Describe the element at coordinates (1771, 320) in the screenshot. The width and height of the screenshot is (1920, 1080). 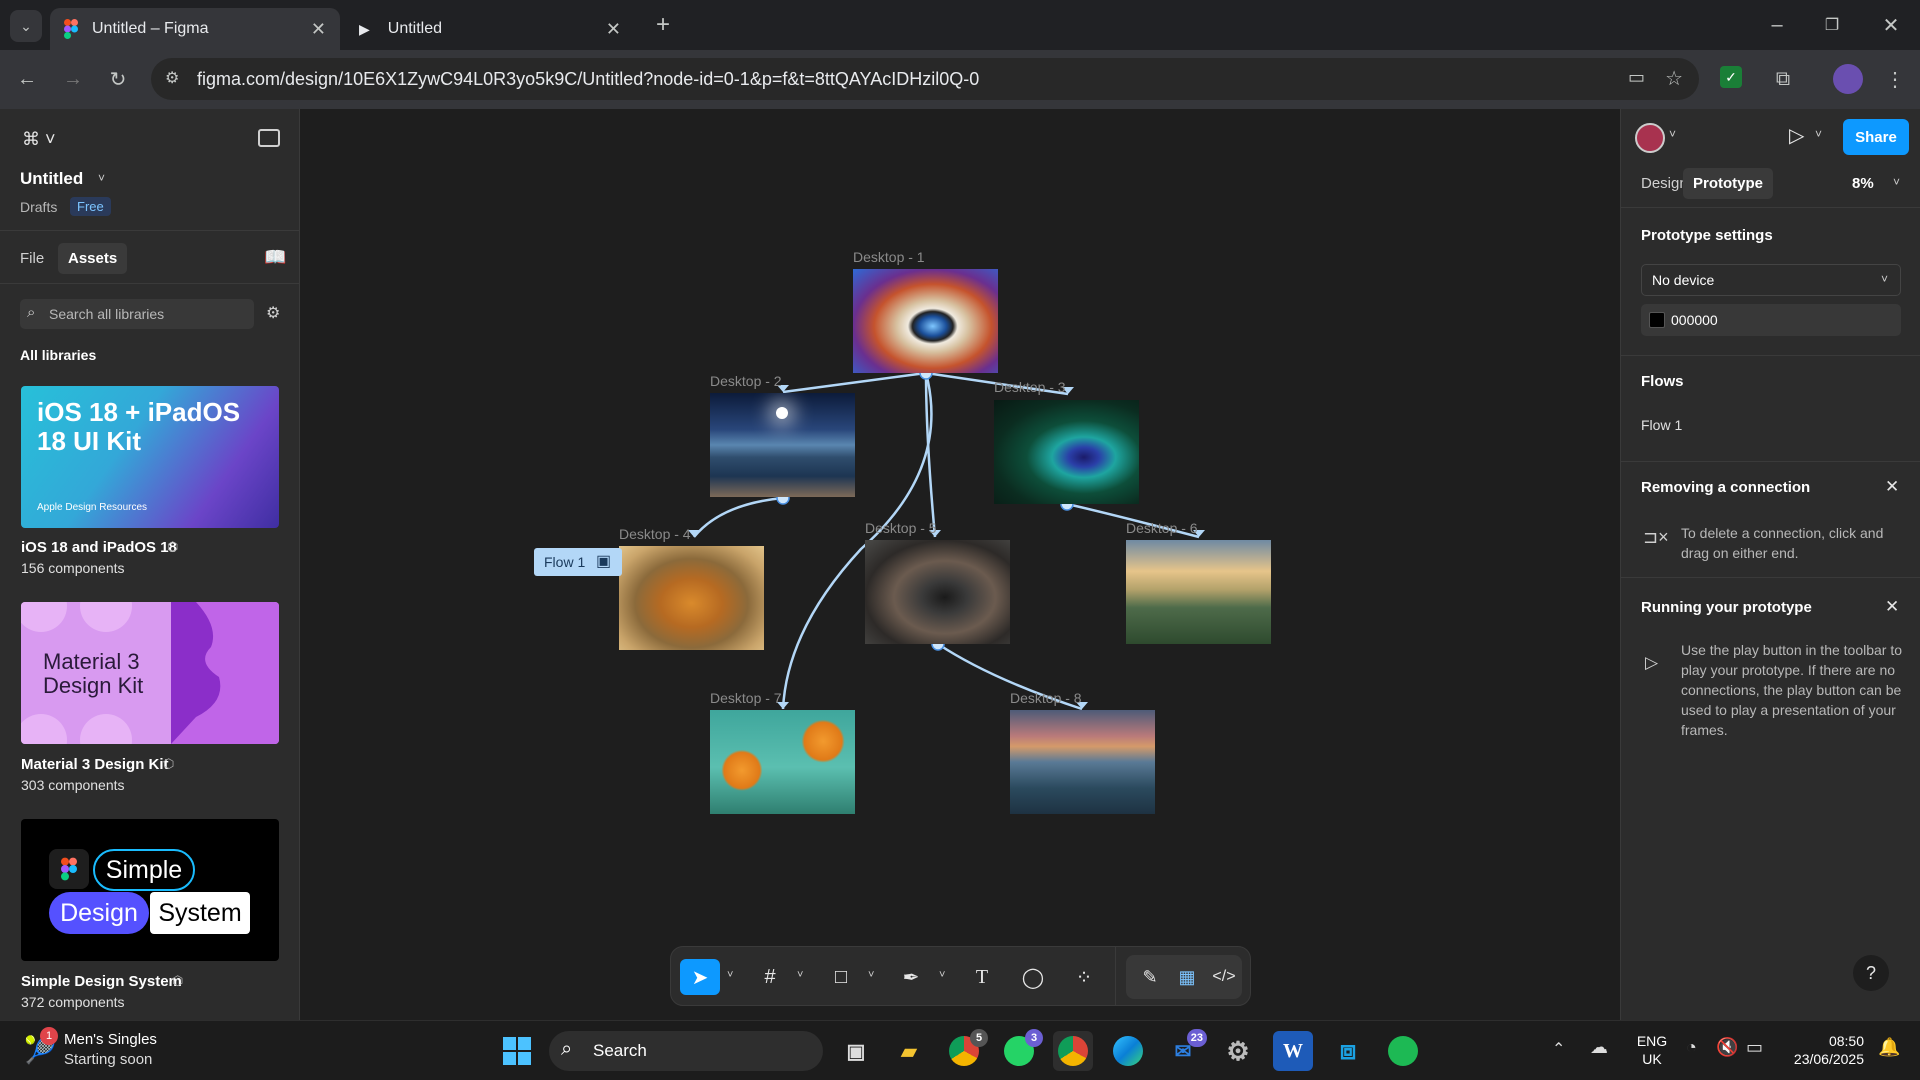
I see `background-color-field: 000000` at that location.